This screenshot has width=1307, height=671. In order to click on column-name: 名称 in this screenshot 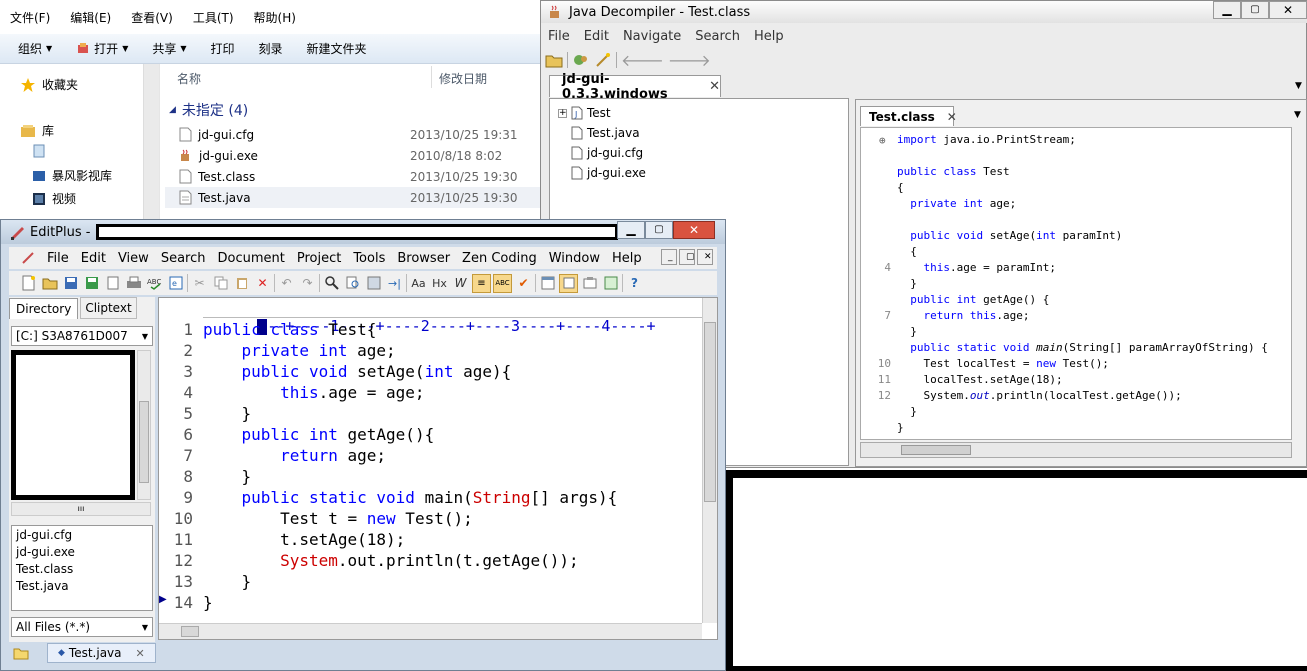, I will do `click(189, 78)`.